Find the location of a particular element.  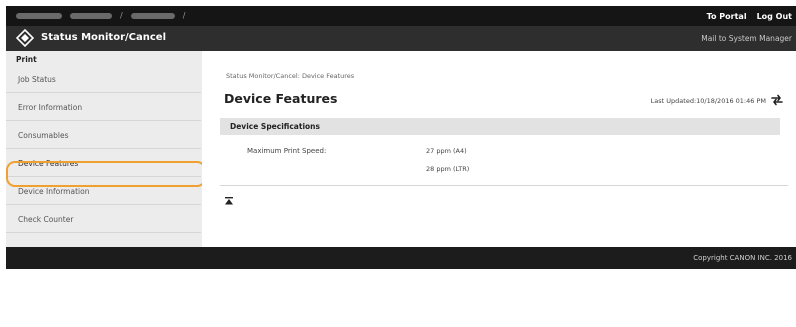

last-updated-text: Last Updated:10/18/2016 01:46 PM is located at coordinates (708, 101).